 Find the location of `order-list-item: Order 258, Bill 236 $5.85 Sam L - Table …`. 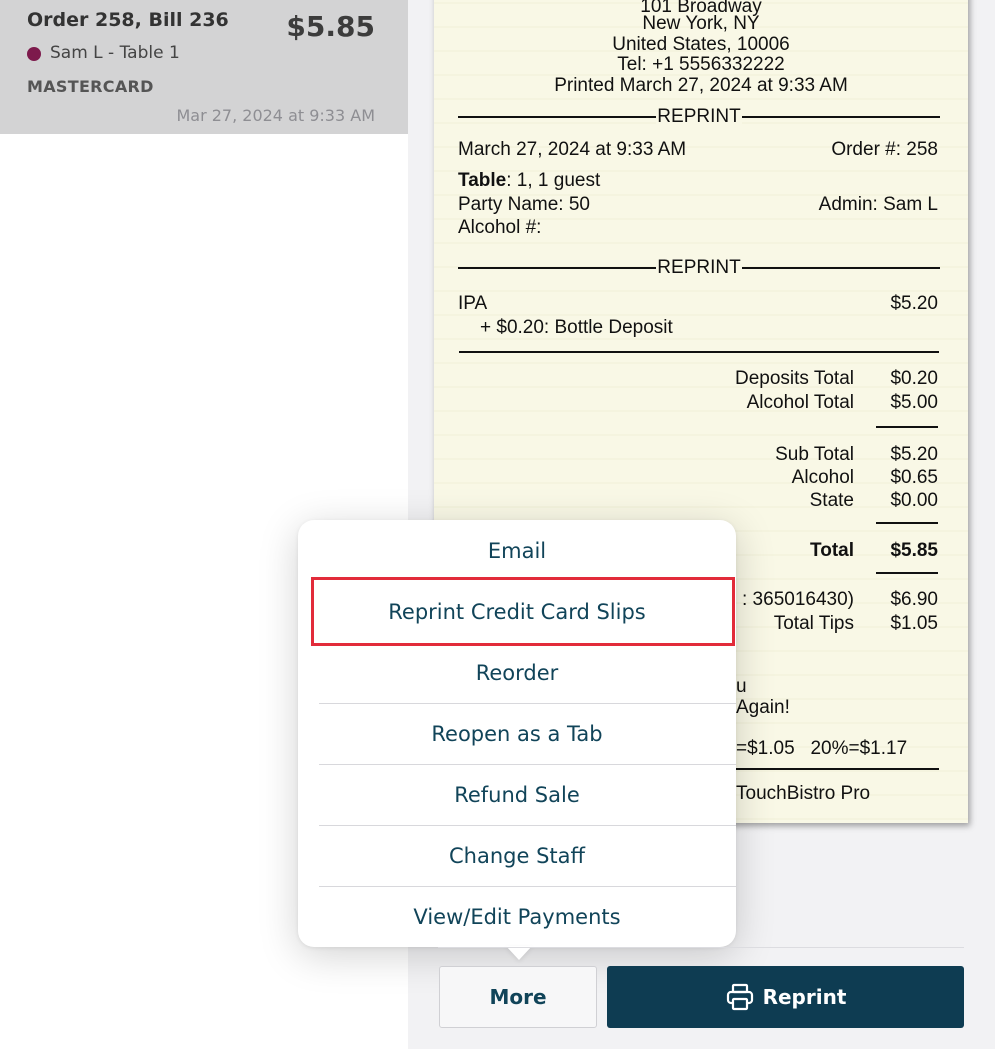

order-list-item: Order 258, Bill 236 $5.85 Sam L - Table … is located at coordinates (204, 67).